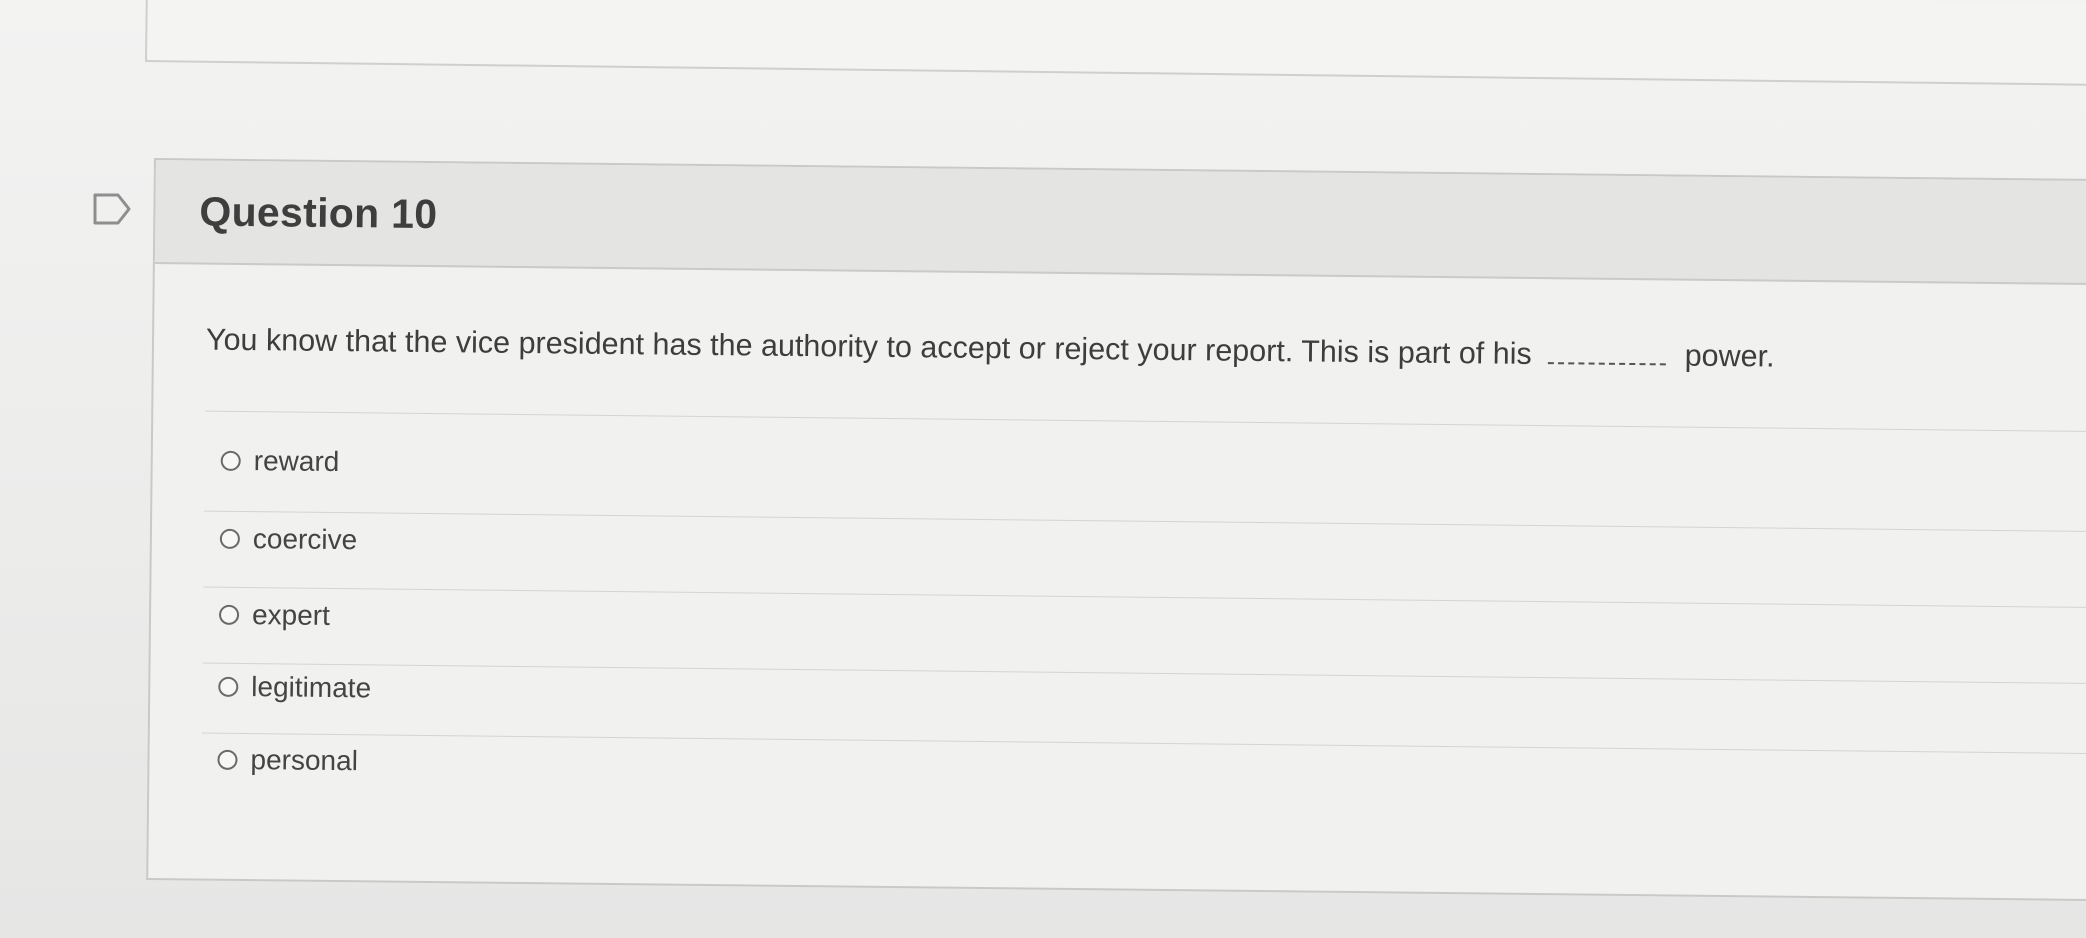 Image resolution: width=2086 pixels, height=938 pixels. What do you see at coordinates (311, 687) in the screenshot?
I see `answer-option-label: legitimate` at bounding box center [311, 687].